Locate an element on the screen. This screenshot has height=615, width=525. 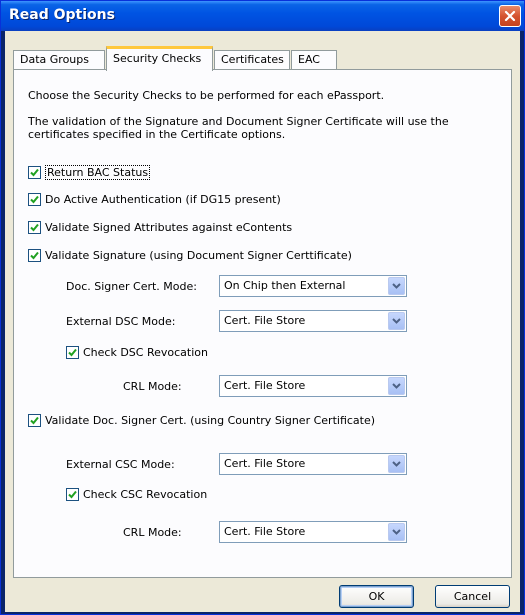
close-icon is located at coordinates (510, 16).